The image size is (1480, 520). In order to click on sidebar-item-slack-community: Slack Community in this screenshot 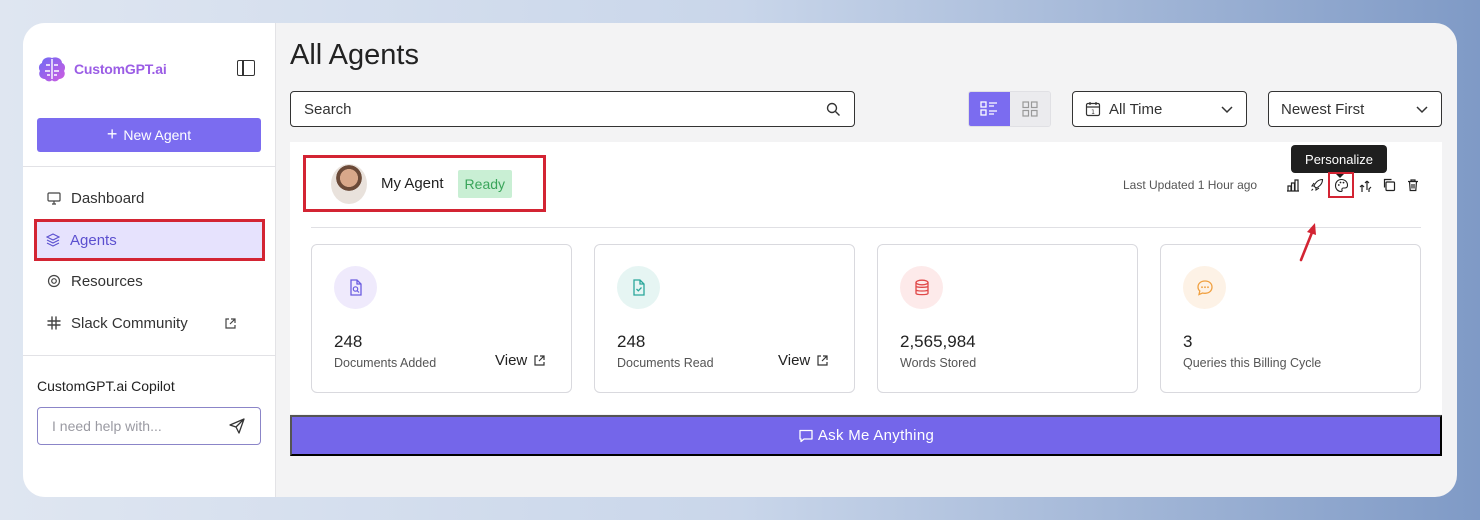, I will do `click(150, 323)`.